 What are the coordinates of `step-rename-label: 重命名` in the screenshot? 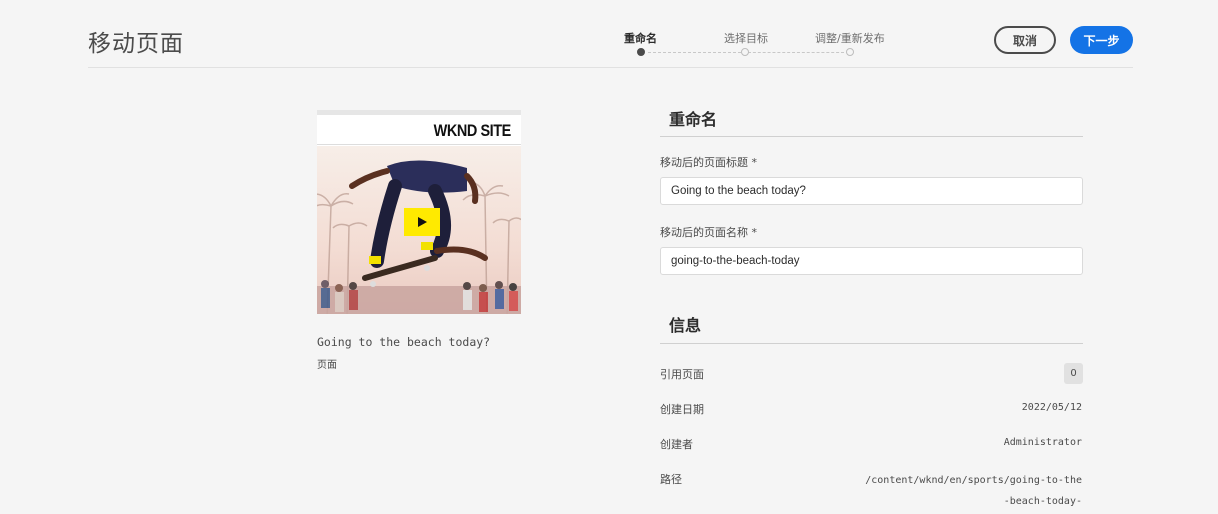 It's located at (640, 38).